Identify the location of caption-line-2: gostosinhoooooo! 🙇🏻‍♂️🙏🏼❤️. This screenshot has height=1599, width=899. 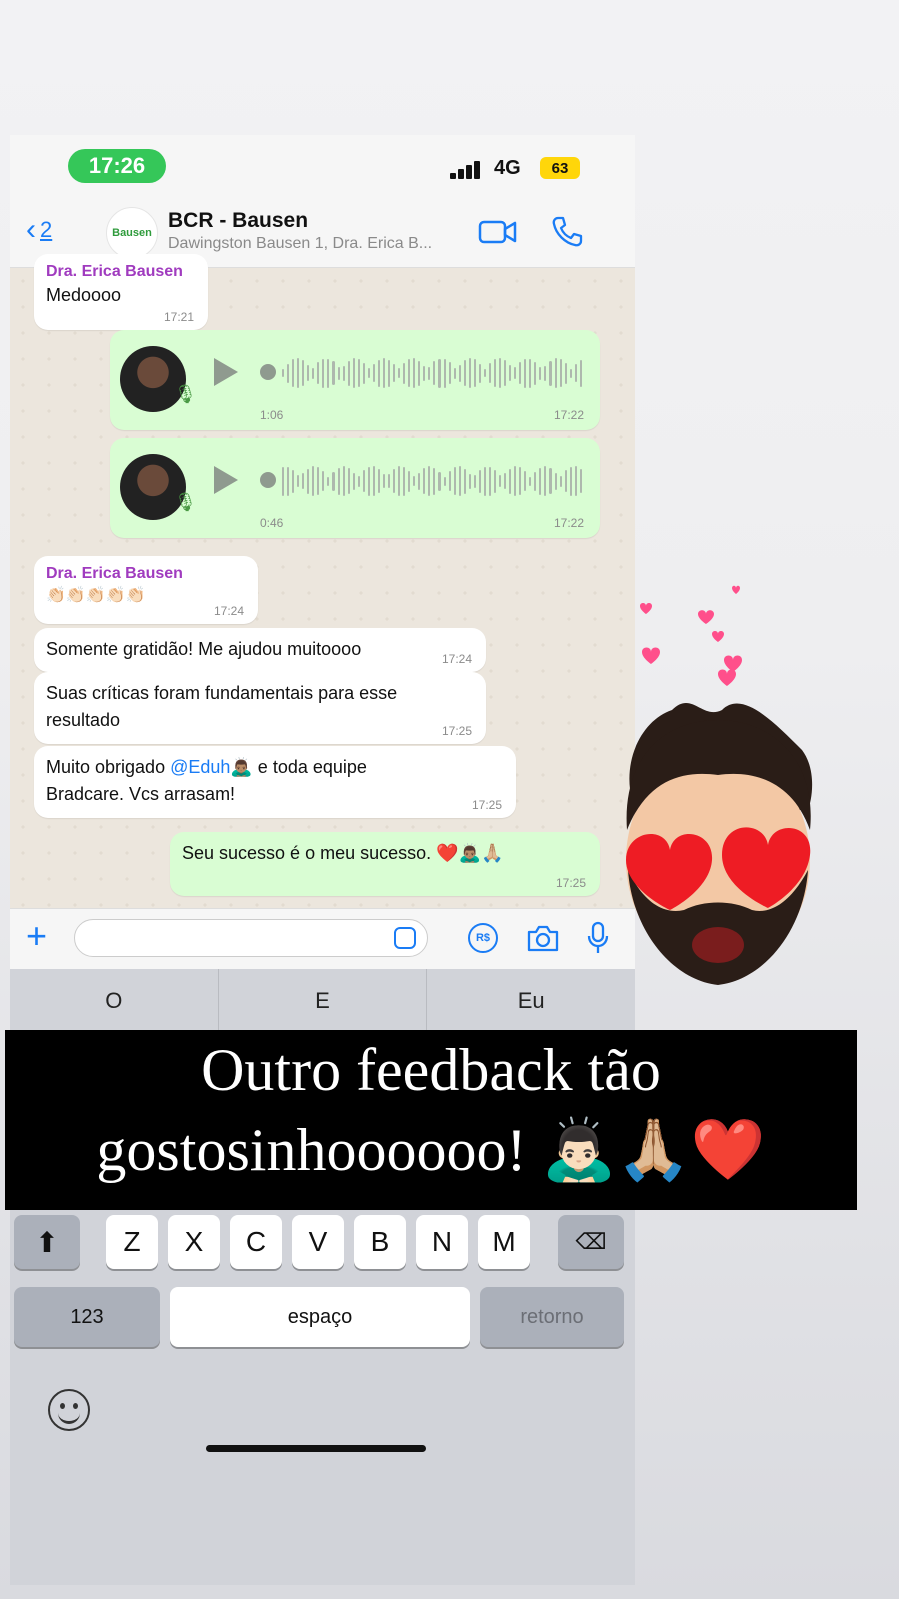
(431, 1150).